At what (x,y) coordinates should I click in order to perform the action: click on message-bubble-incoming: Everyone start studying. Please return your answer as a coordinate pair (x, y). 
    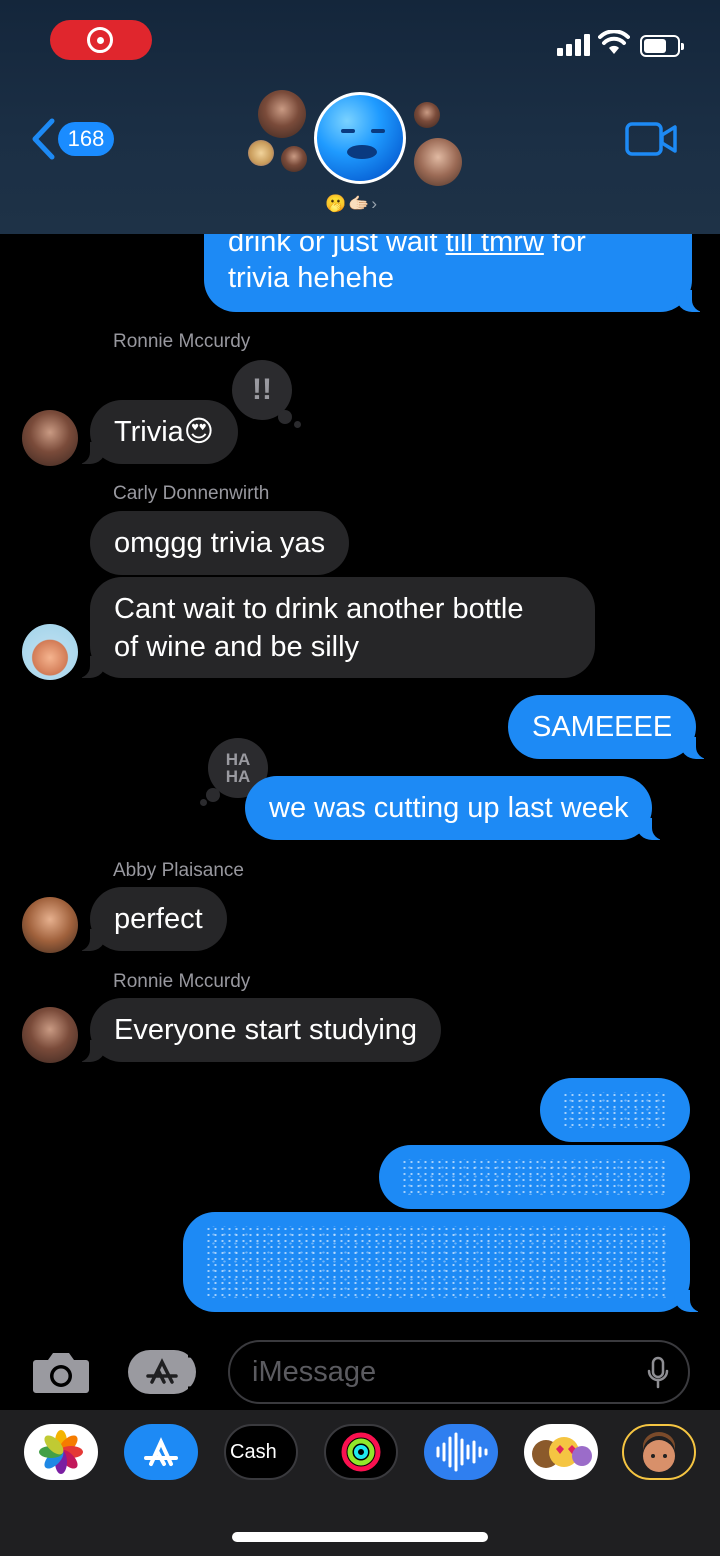
    Looking at the image, I should click on (256, 1030).